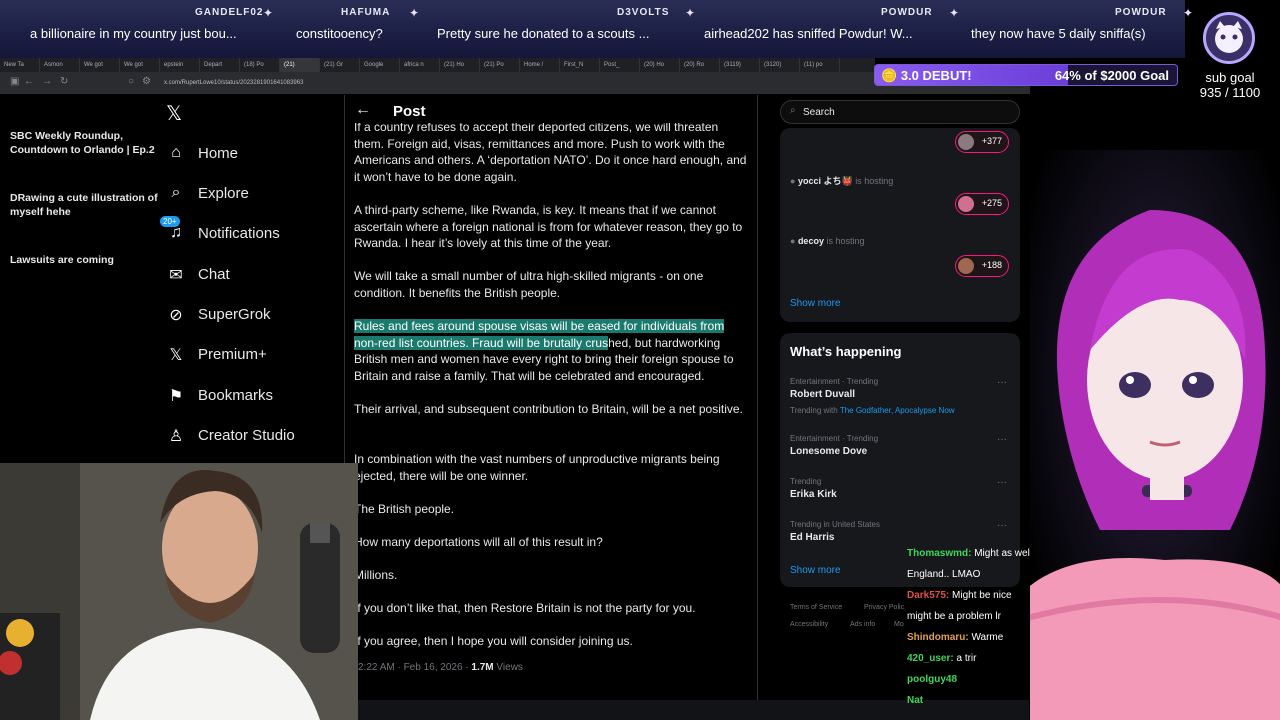  I want to click on browser-tab: (21) Gr, so click(340, 65).